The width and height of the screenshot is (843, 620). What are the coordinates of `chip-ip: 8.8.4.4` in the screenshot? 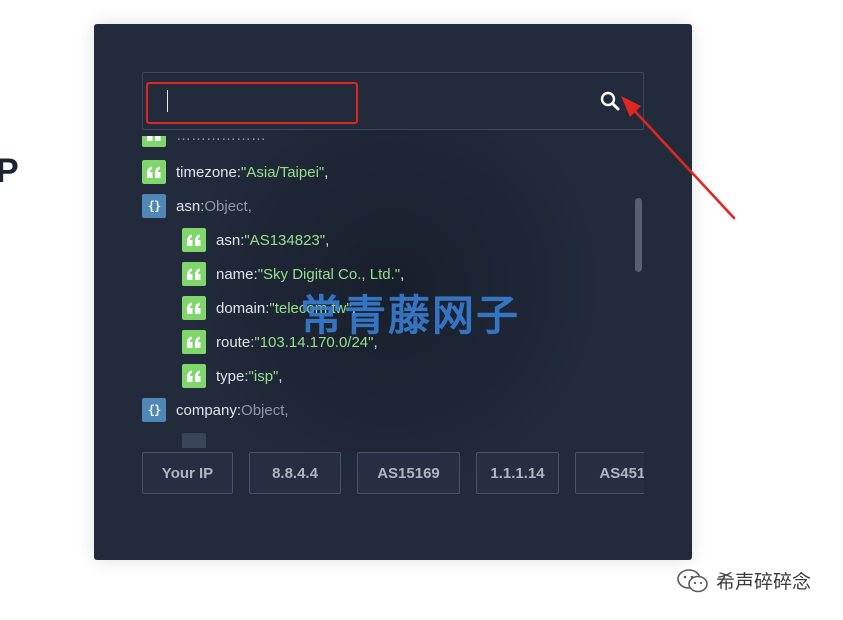 It's located at (295, 473).